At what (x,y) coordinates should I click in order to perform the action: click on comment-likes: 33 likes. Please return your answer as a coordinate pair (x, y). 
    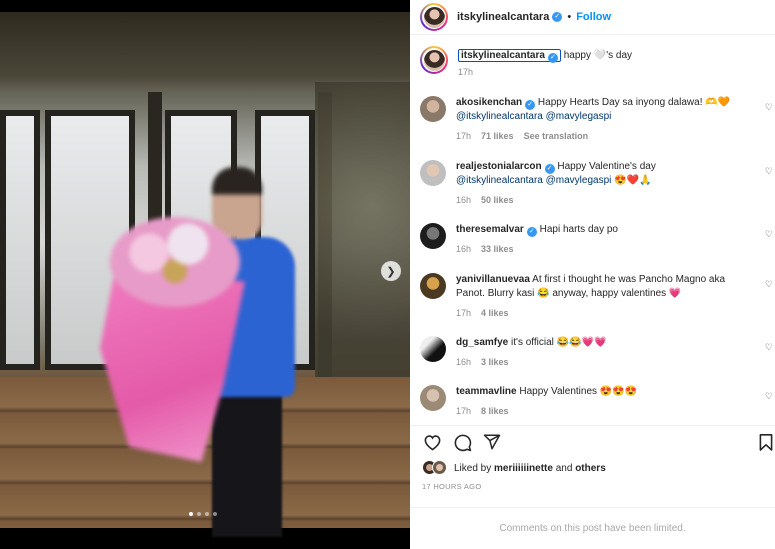
    Looking at the image, I should click on (497, 249).